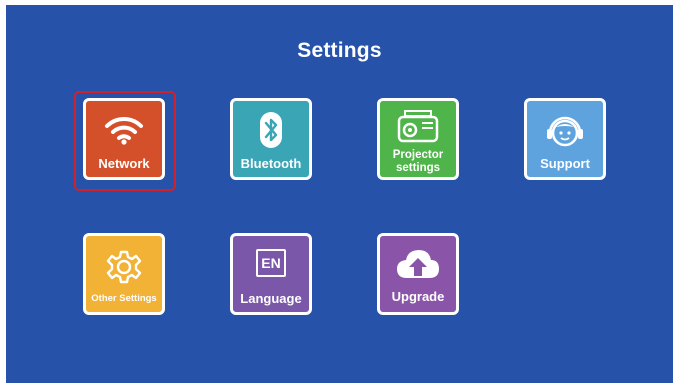 Image resolution: width=677 pixels, height=386 pixels. I want to click on tile-support: Support, so click(565, 139).